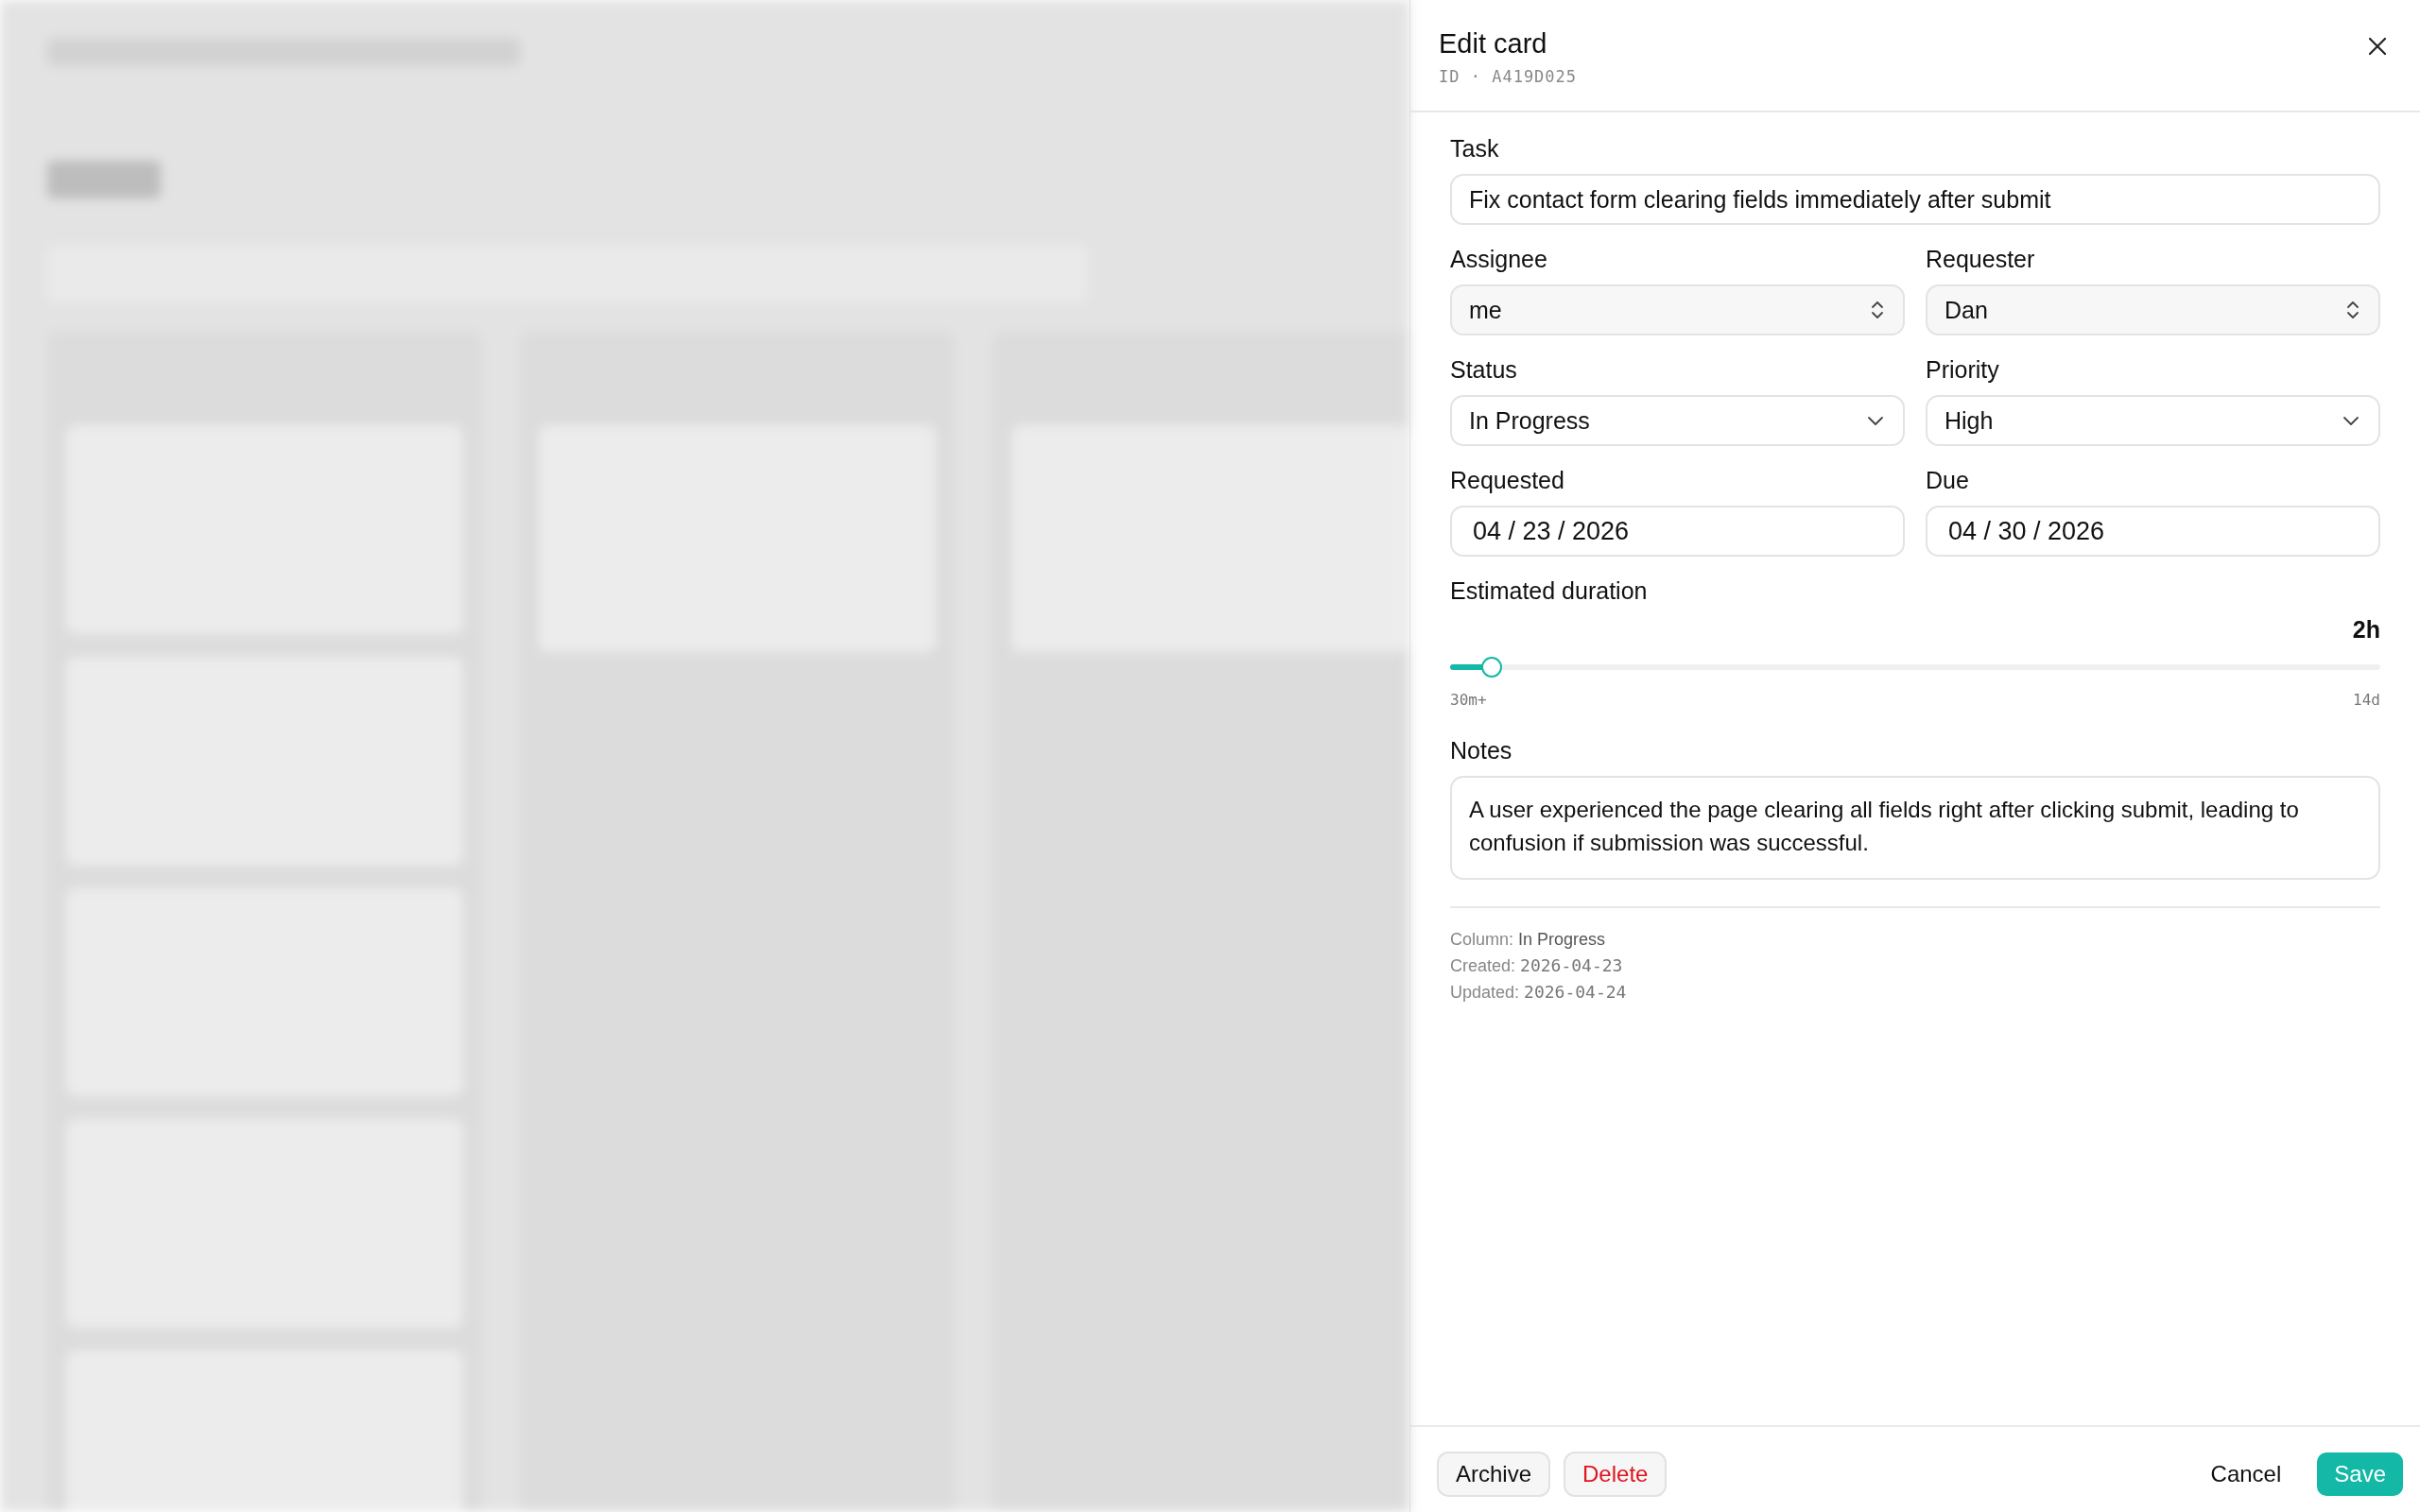  Describe the element at coordinates (1494, 44) in the screenshot. I see `panel-title: Edit card` at that location.